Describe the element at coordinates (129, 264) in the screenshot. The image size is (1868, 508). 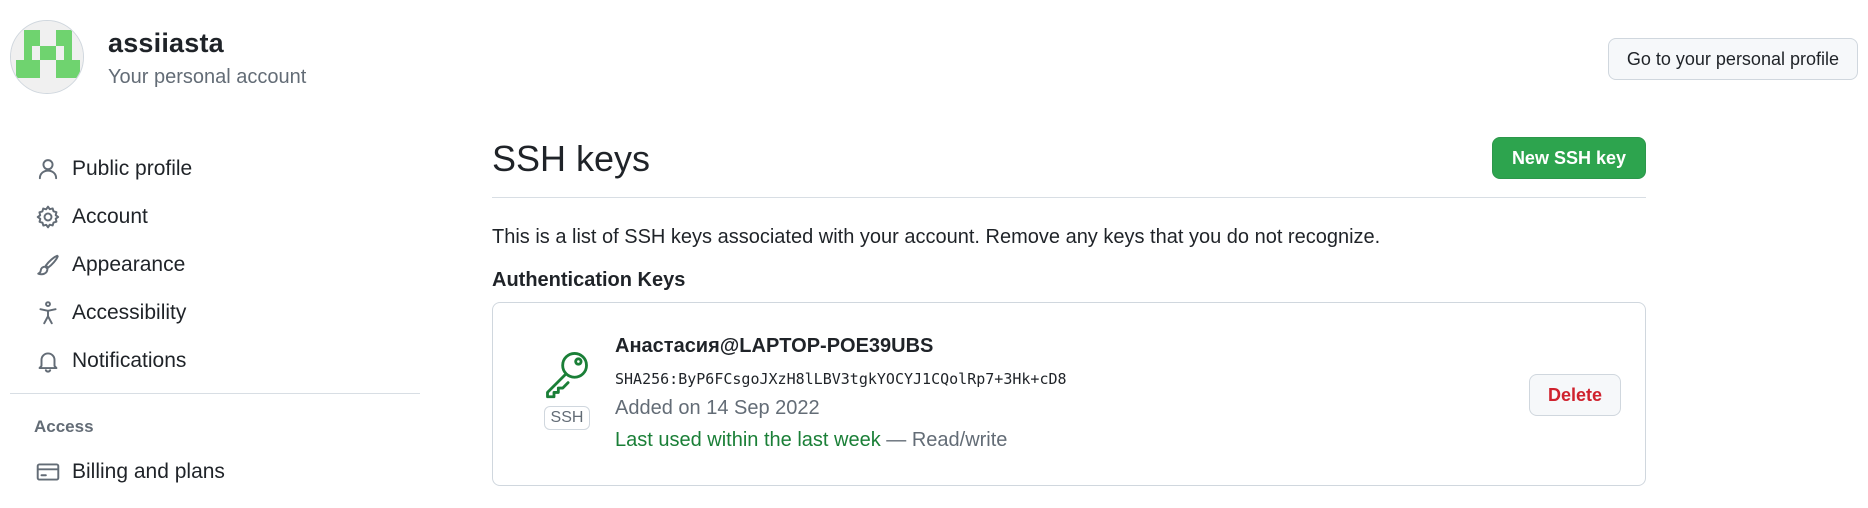
I see `sidebar-item-label: Appearance` at that location.